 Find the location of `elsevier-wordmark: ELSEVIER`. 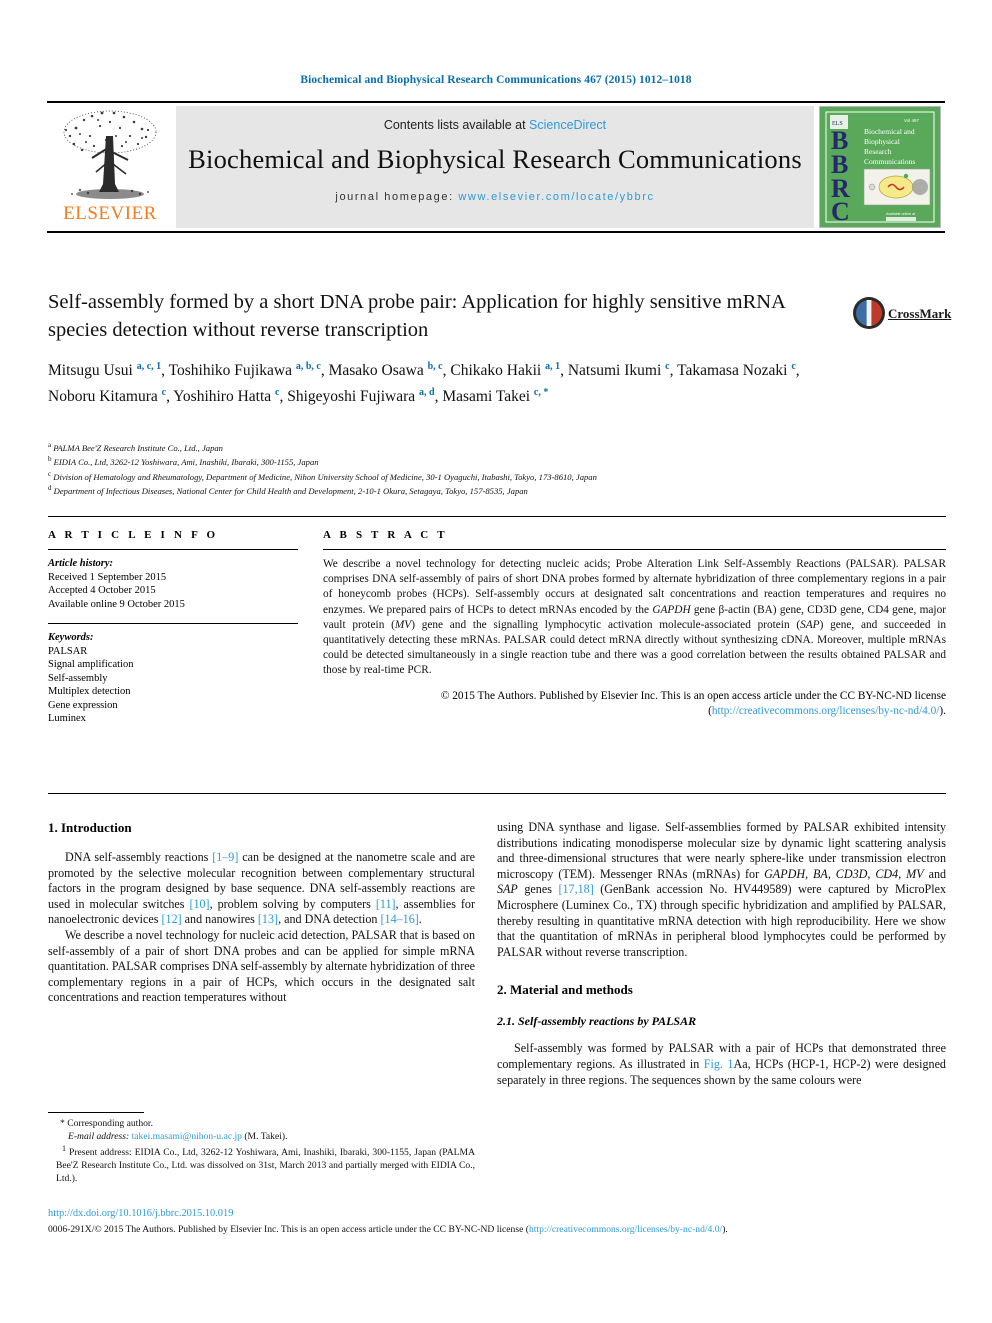

elsevier-wordmark: ELSEVIER is located at coordinates (110, 213).